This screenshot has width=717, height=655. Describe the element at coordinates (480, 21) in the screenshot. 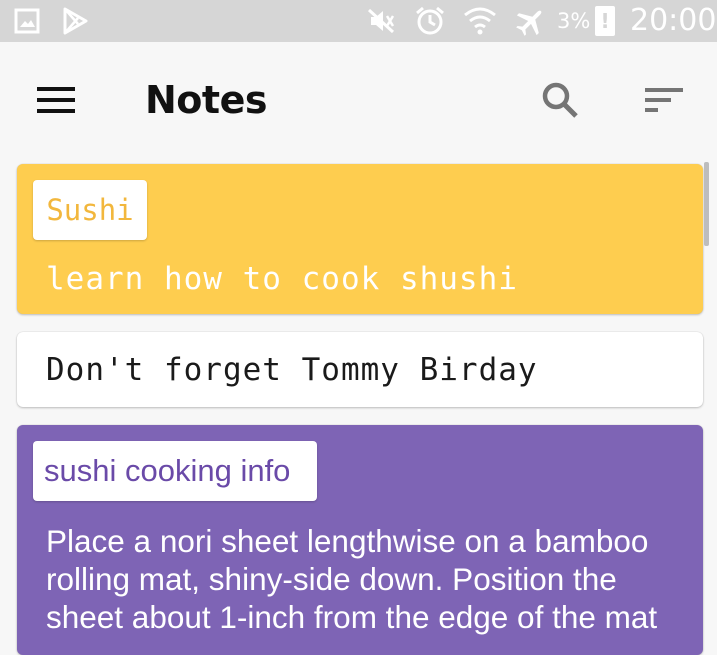

I see `wifi-icon` at that location.